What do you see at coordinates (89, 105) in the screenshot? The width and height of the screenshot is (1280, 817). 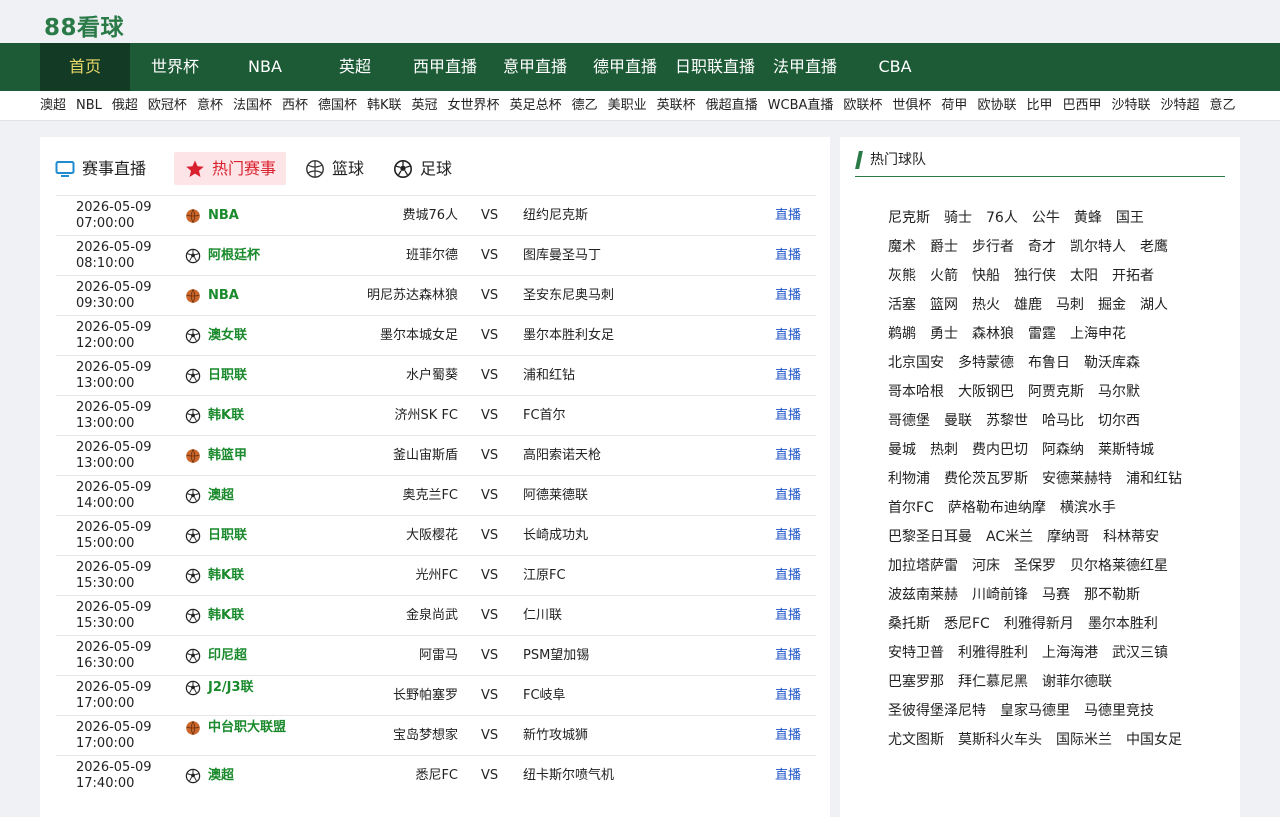 I see `subnav-item: NBL` at bounding box center [89, 105].